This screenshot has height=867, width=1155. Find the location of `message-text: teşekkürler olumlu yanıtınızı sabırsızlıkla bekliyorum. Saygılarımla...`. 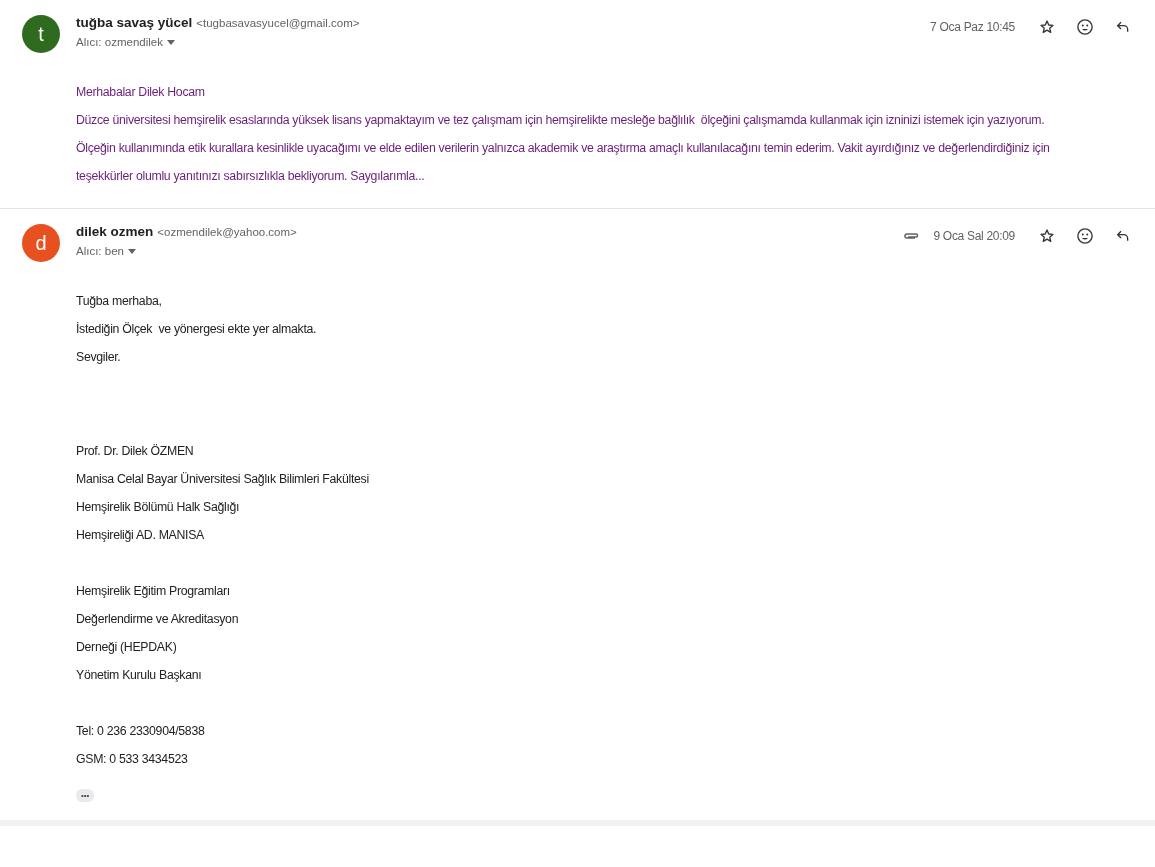

message-text: teşekkürler olumlu yanıtınızı sabırsızlıkla bekliyorum. Saygılarımla... is located at coordinates (251, 176).